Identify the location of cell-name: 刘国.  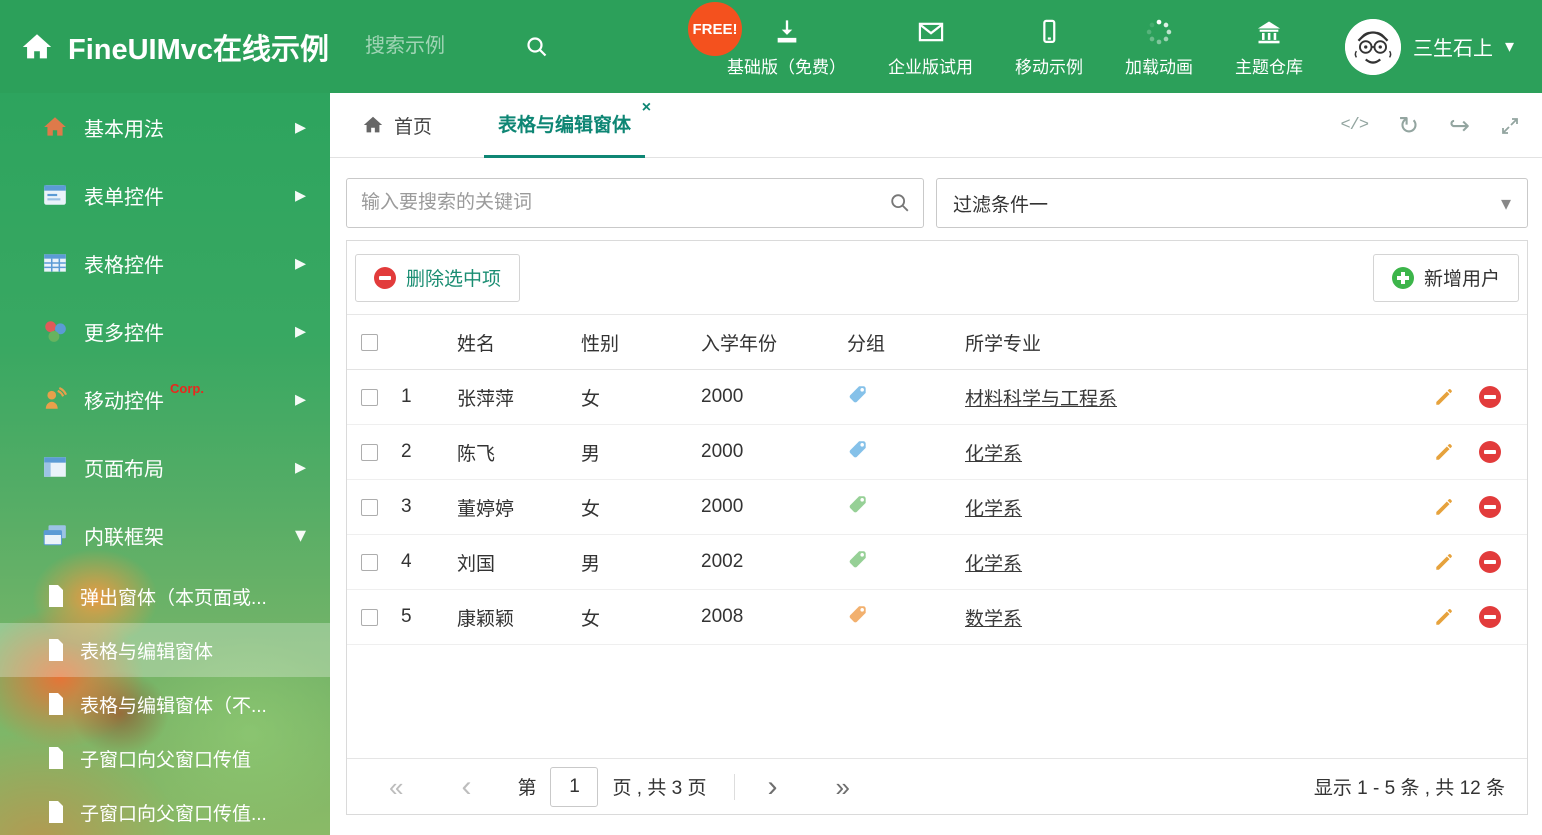
(476, 564).